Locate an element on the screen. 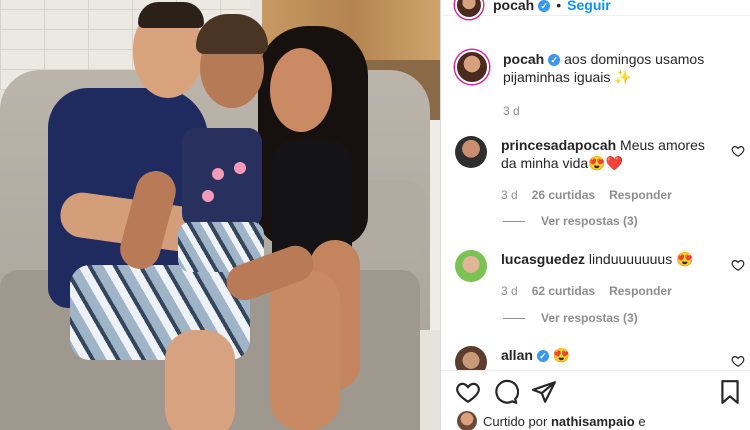 The image size is (750, 430). commenter-username: lucasguedez is located at coordinates (543, 259).